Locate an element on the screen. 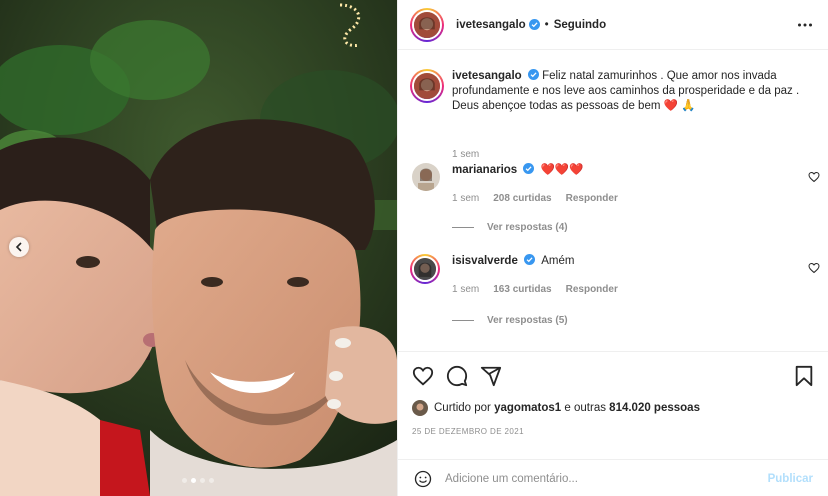  caption-time: 1 sem is located at coordinates (465, 154).